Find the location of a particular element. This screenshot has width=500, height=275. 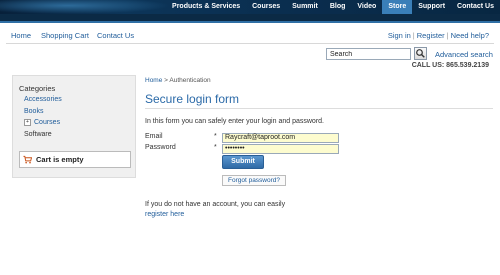

submit-button: Submit is located at coordinates (243, 162).